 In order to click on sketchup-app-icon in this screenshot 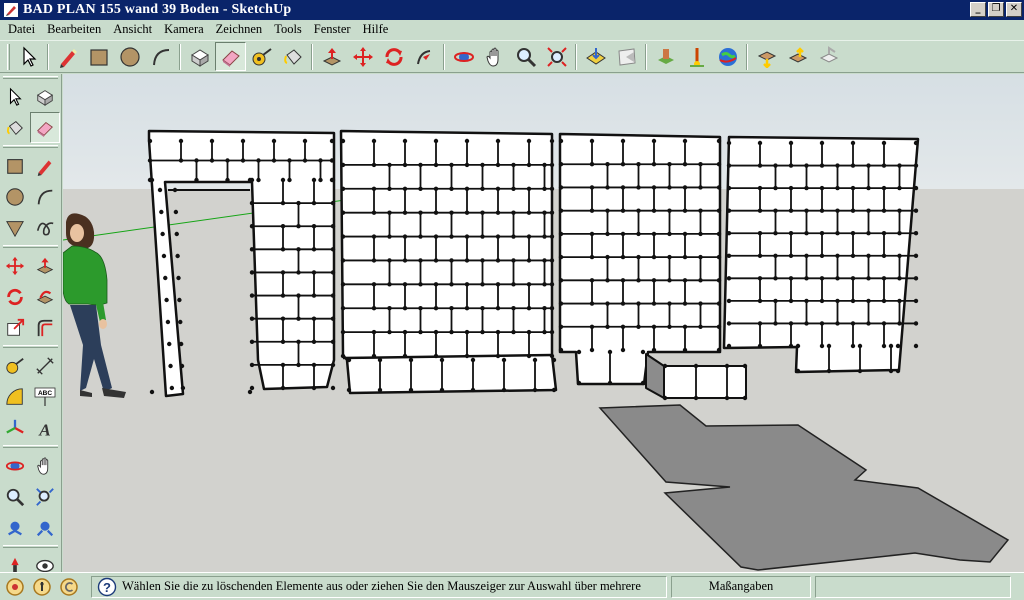, I will do `click(11, 10)`.